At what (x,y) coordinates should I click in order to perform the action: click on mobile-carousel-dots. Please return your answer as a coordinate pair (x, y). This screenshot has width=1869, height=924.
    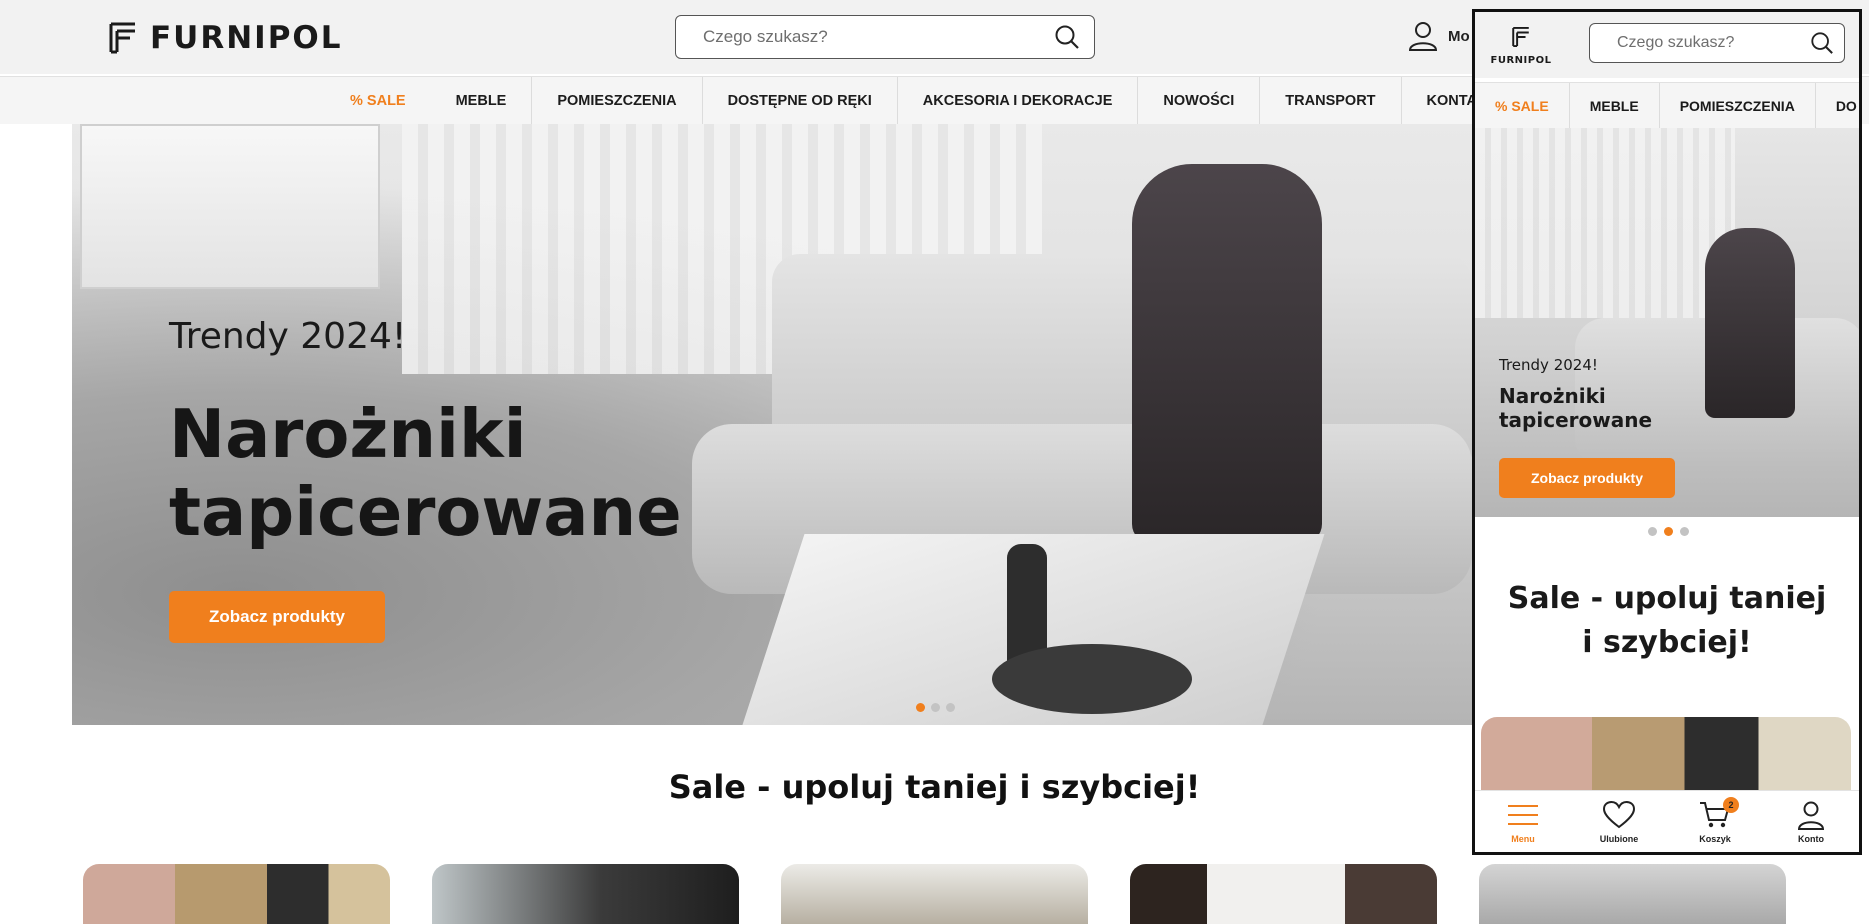
    Looking at the image, I should click on (1668, 531).